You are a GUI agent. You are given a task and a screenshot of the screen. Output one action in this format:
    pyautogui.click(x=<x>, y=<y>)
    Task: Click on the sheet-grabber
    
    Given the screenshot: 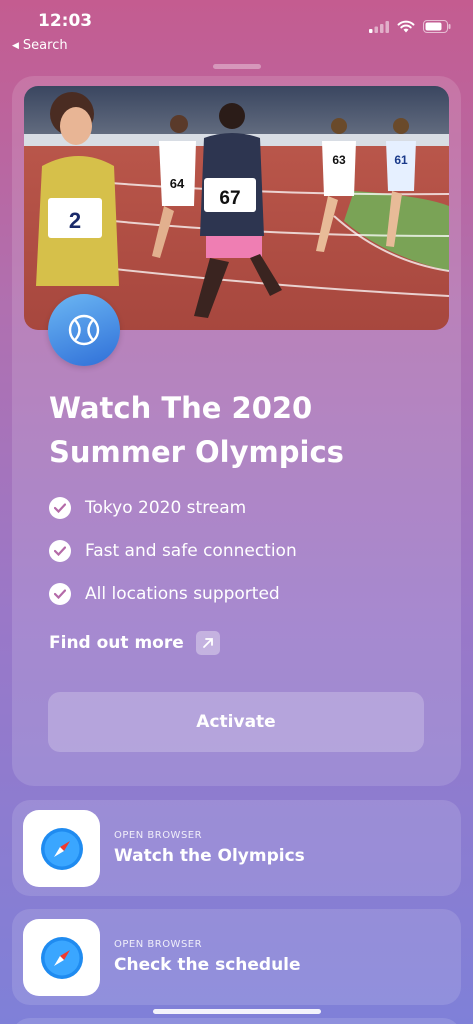 What is the action you would take?
    pyautogui.click(x=237, y=66)
    